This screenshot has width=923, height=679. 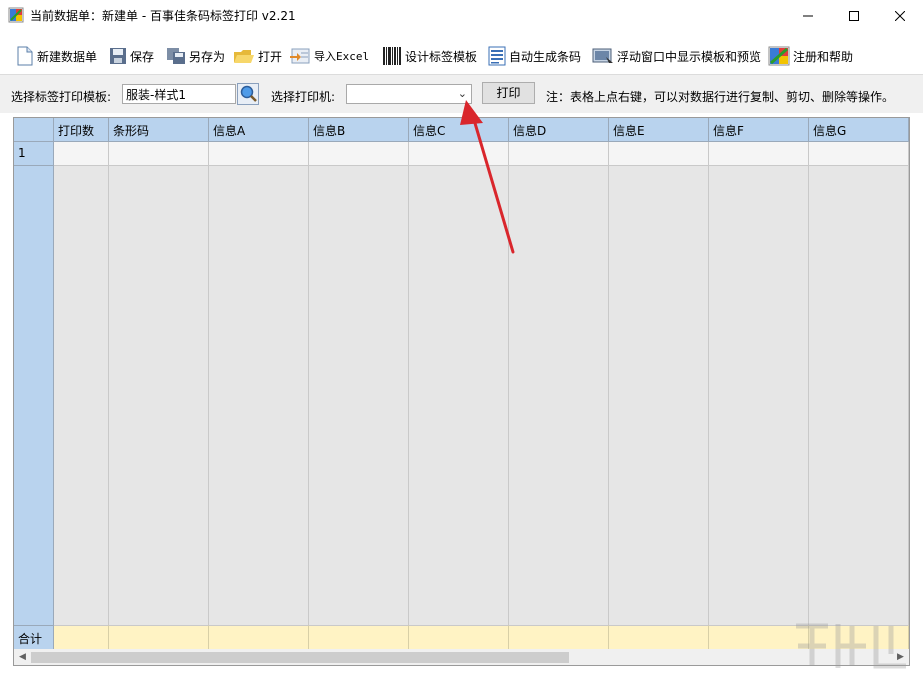 What do you see at coordinates (859, 130) in the screenshot?
I see `column-header: 信息G` at bounding box center [859, 130].